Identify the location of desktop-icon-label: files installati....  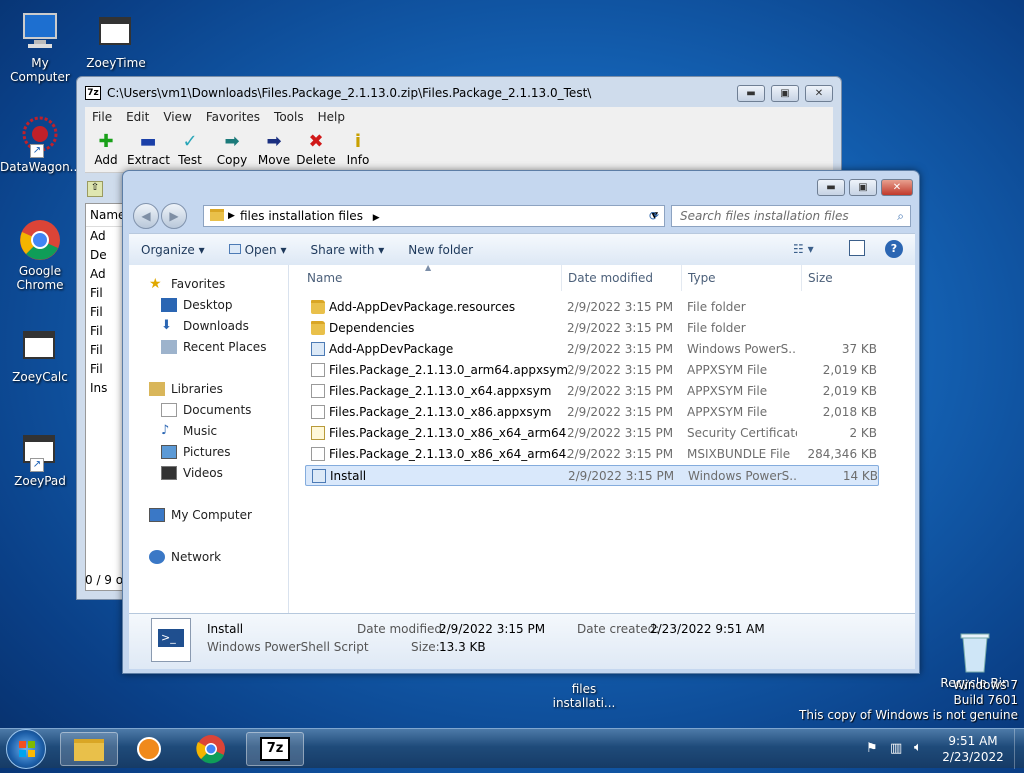
(584, 696).